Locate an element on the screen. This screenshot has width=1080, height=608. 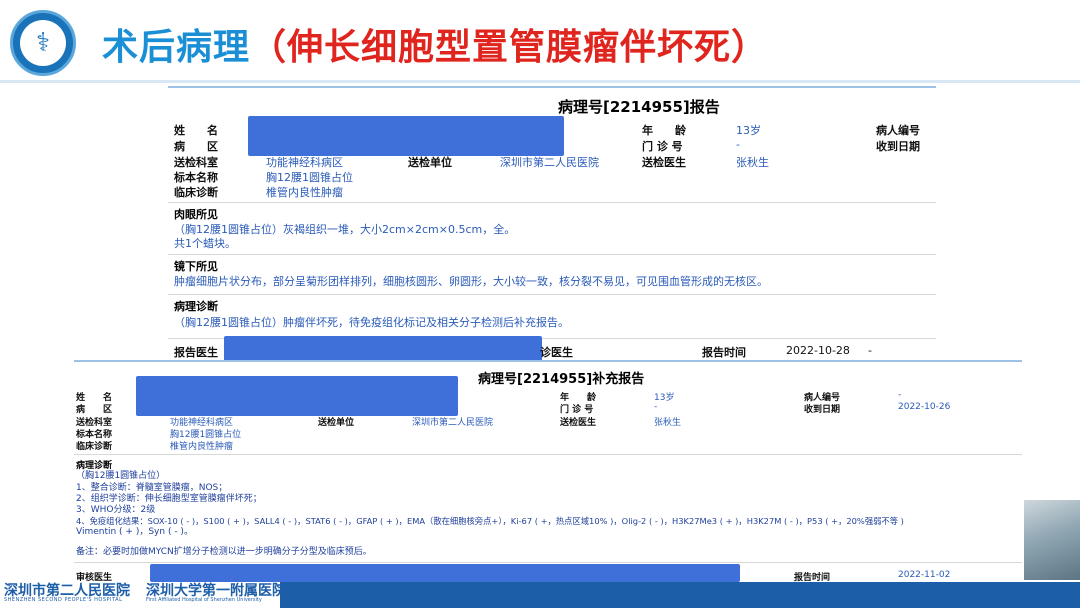
label-name: 姓 名 is located at coordinates (196, 130).